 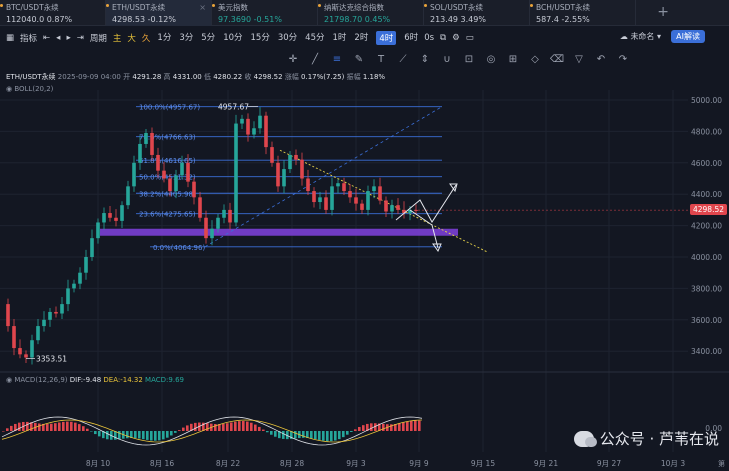 What do you see at coordinates (601, 59) in the screenshot?
I see `undo-icon: ↶` at bounding box center [601, 59].